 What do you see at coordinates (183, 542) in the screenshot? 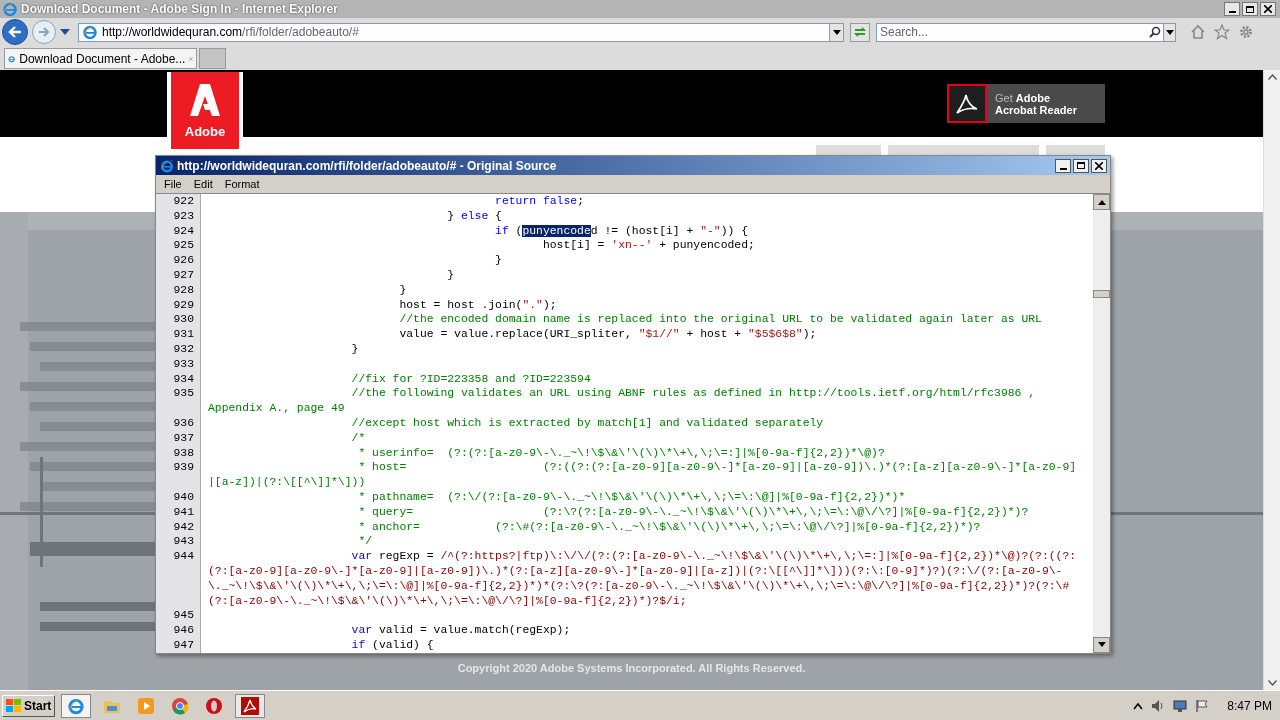
I see `line-number: 943` at bounding box center [183, 542].